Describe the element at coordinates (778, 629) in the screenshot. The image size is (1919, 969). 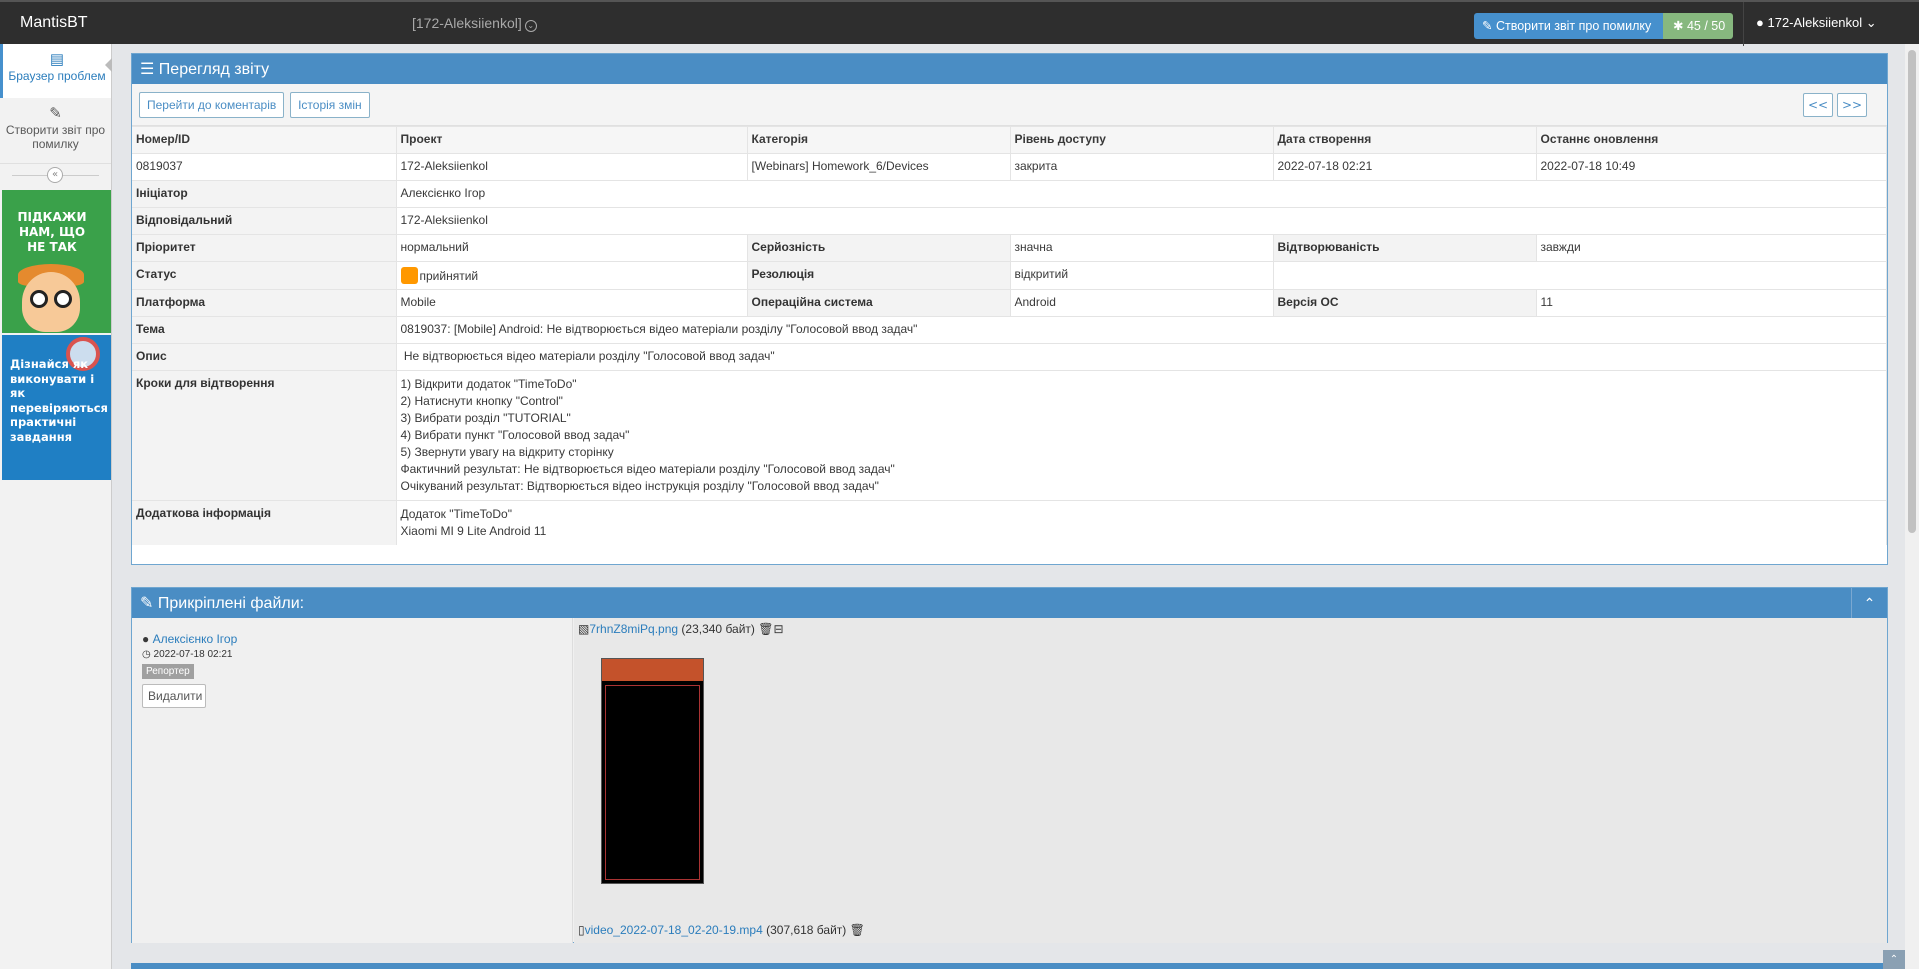
I see `collapse-image-icon: ⊟` at that location.